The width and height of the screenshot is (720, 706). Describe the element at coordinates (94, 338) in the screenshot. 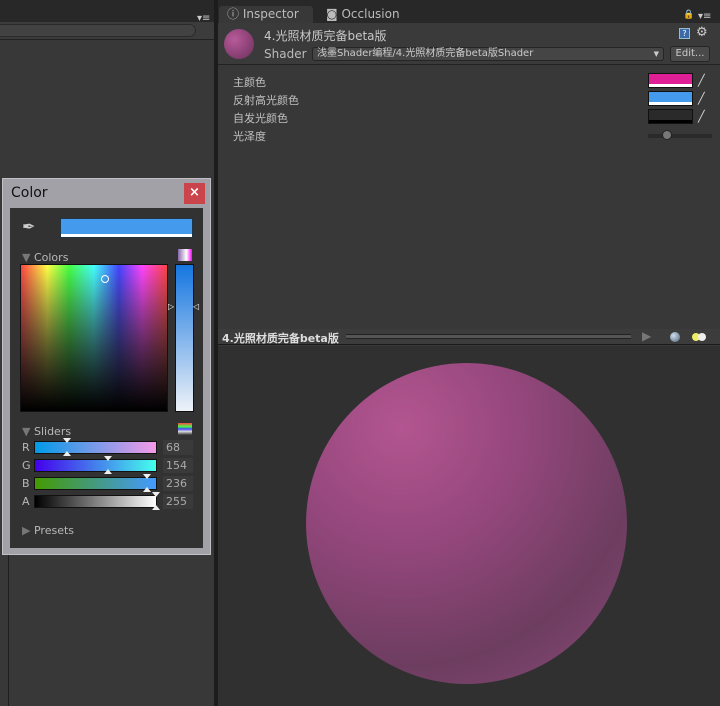

I see `hue-saturation-field` at that location.